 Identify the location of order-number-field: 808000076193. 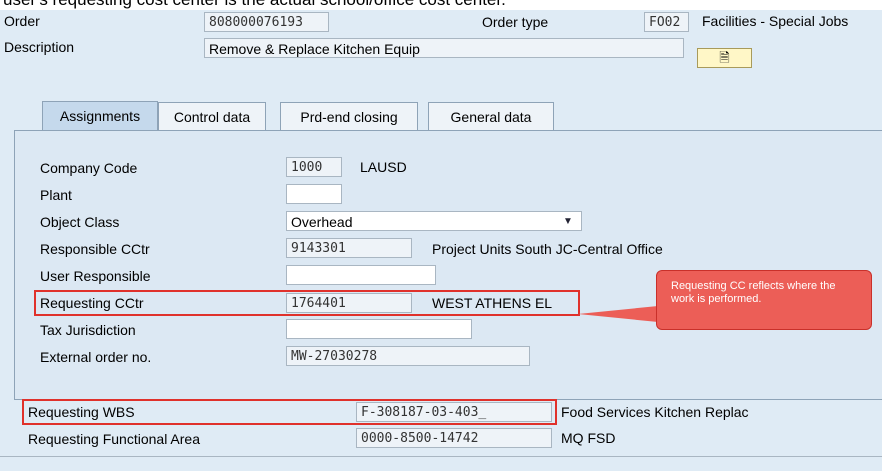
(266, 22).